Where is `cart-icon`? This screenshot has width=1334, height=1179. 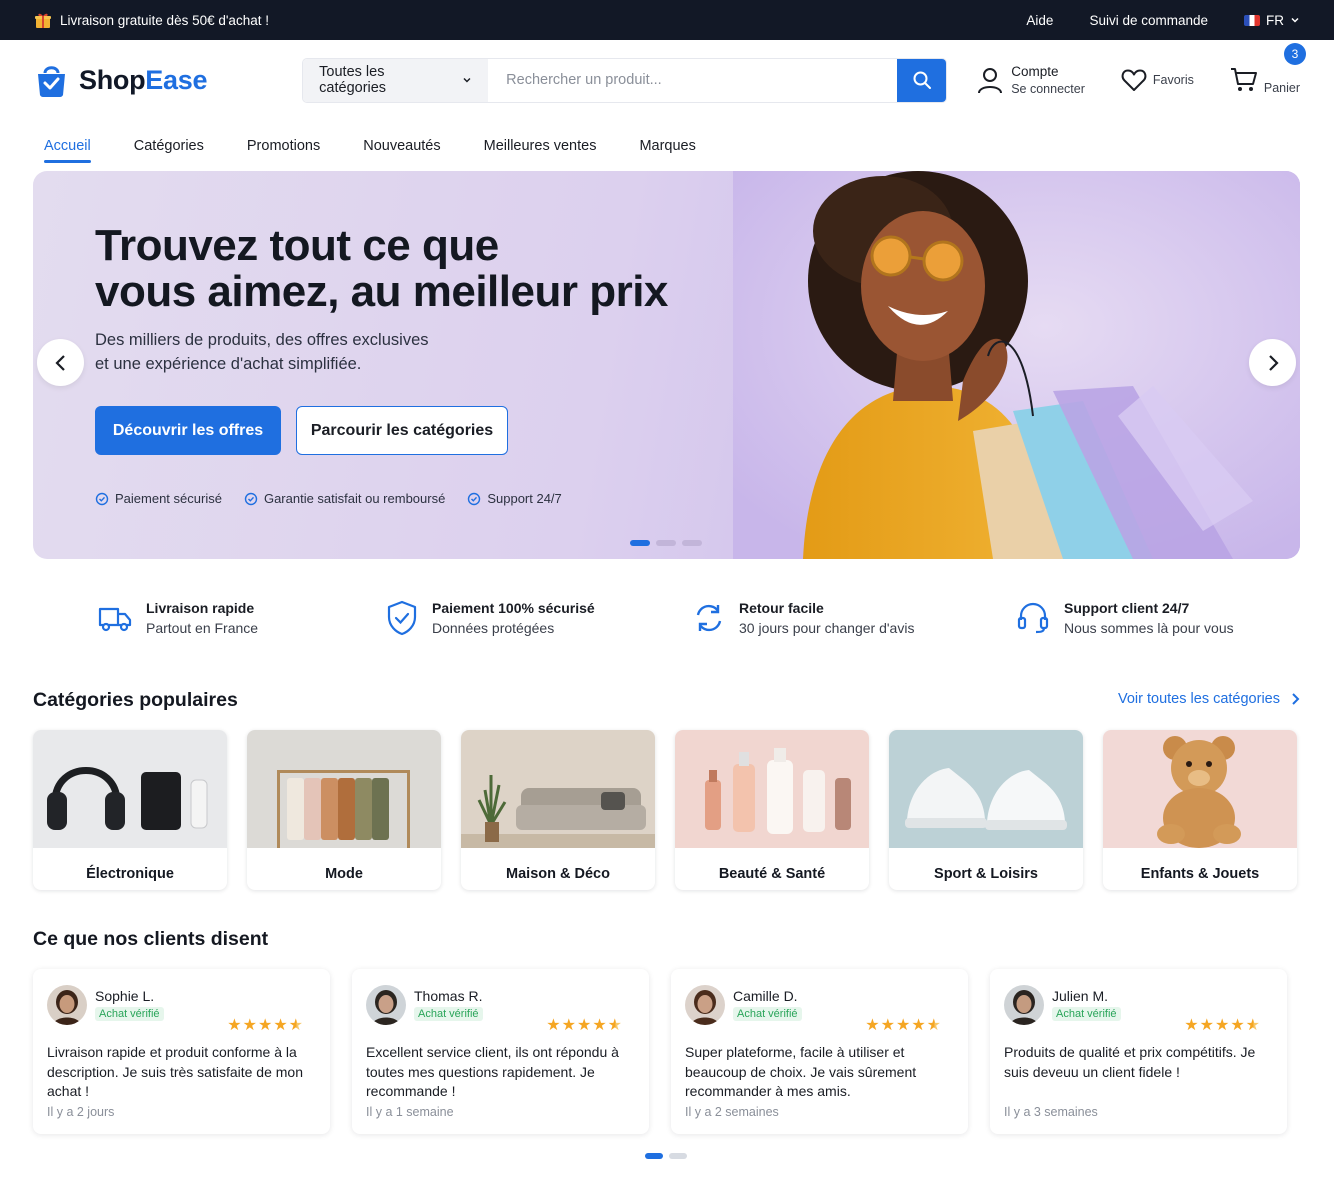 cart-icon is located at coordinates (1243, 79).